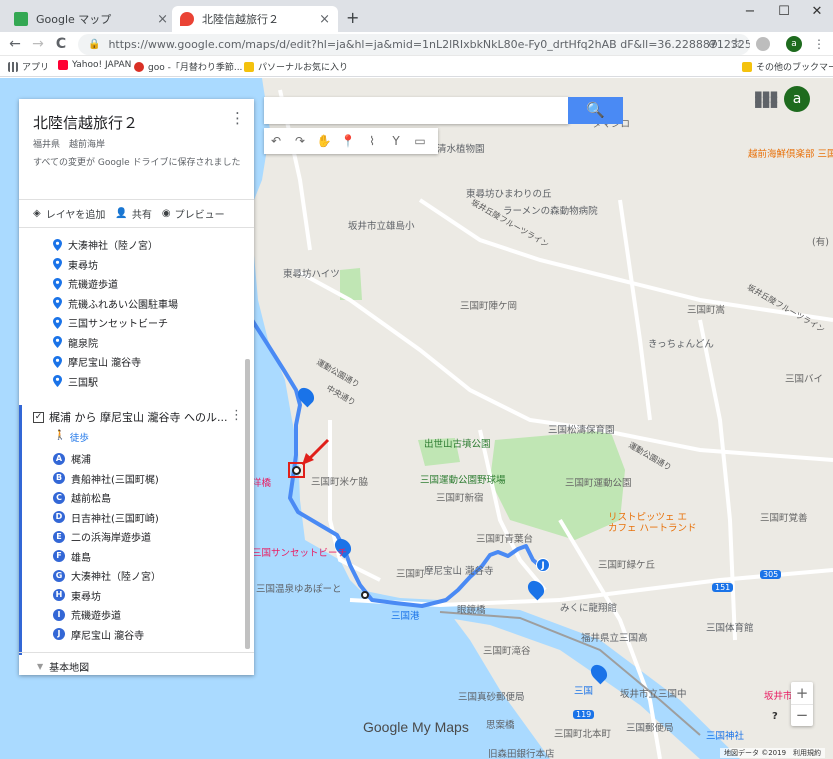 This screenshot has height=759, width=833. Describe the element at coordinates (410, 573) in the screenshot. I see `map-label: 三国町` at that location.